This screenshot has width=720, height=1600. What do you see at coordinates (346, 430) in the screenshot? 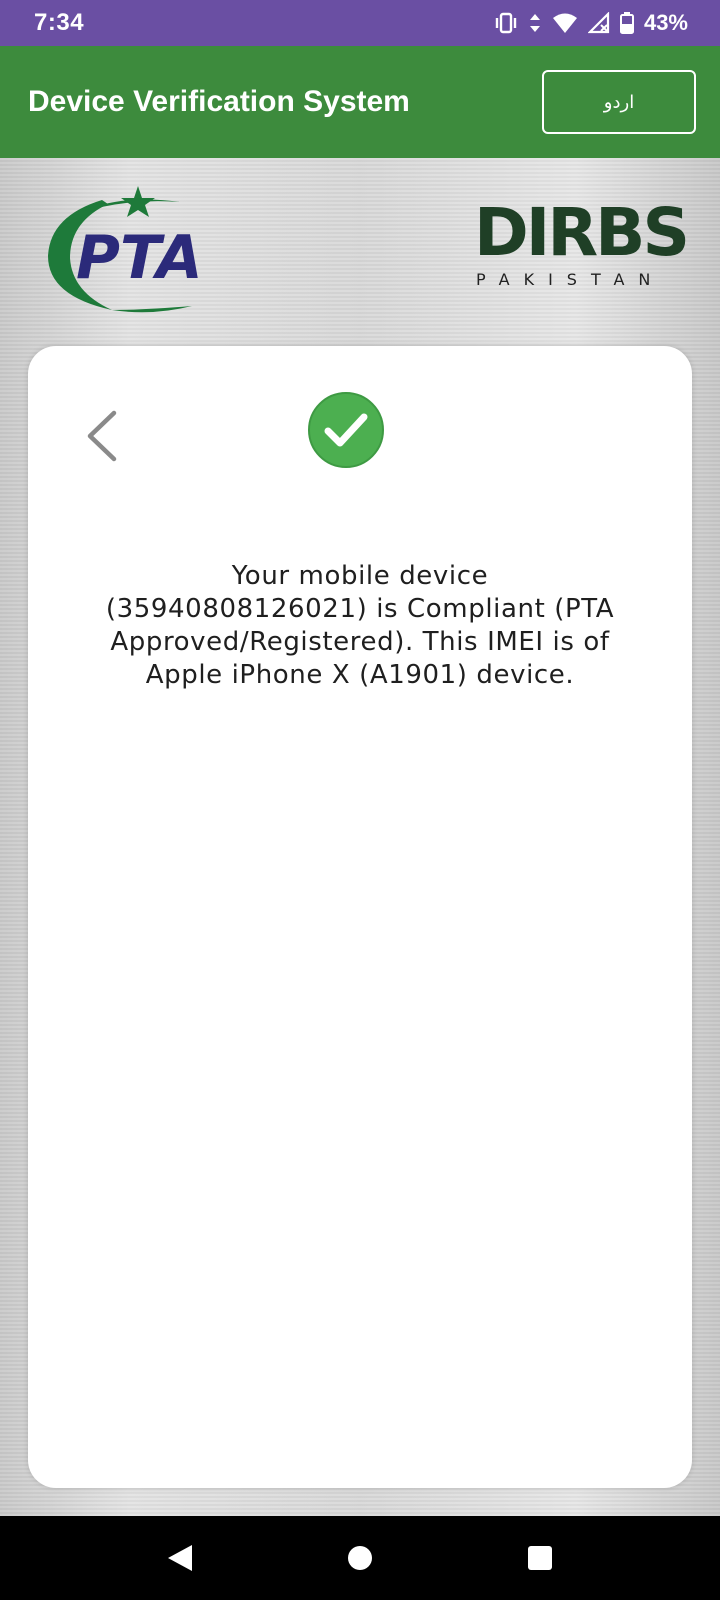
I see `check-circle-icon` at bounding box center [346, 430].